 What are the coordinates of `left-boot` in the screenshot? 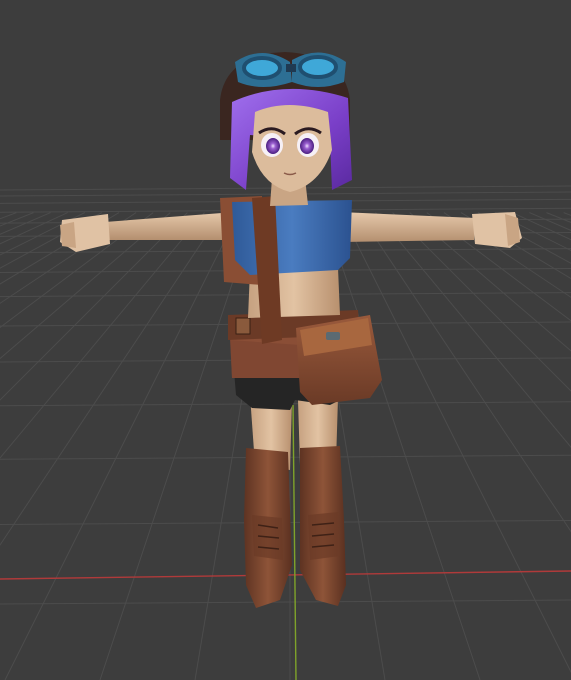 It's located at (268, 528).